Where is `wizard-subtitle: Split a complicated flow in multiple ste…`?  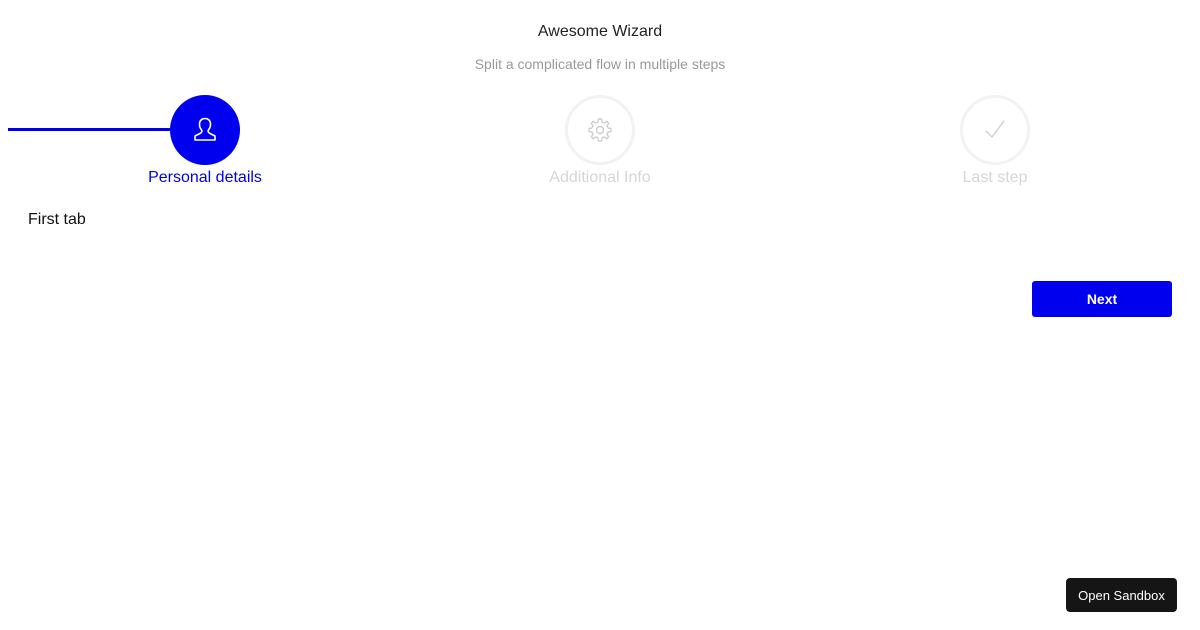 wizard-subtitle: Split a complicated flow in multiple ste… is located at coordinates (600, 64).